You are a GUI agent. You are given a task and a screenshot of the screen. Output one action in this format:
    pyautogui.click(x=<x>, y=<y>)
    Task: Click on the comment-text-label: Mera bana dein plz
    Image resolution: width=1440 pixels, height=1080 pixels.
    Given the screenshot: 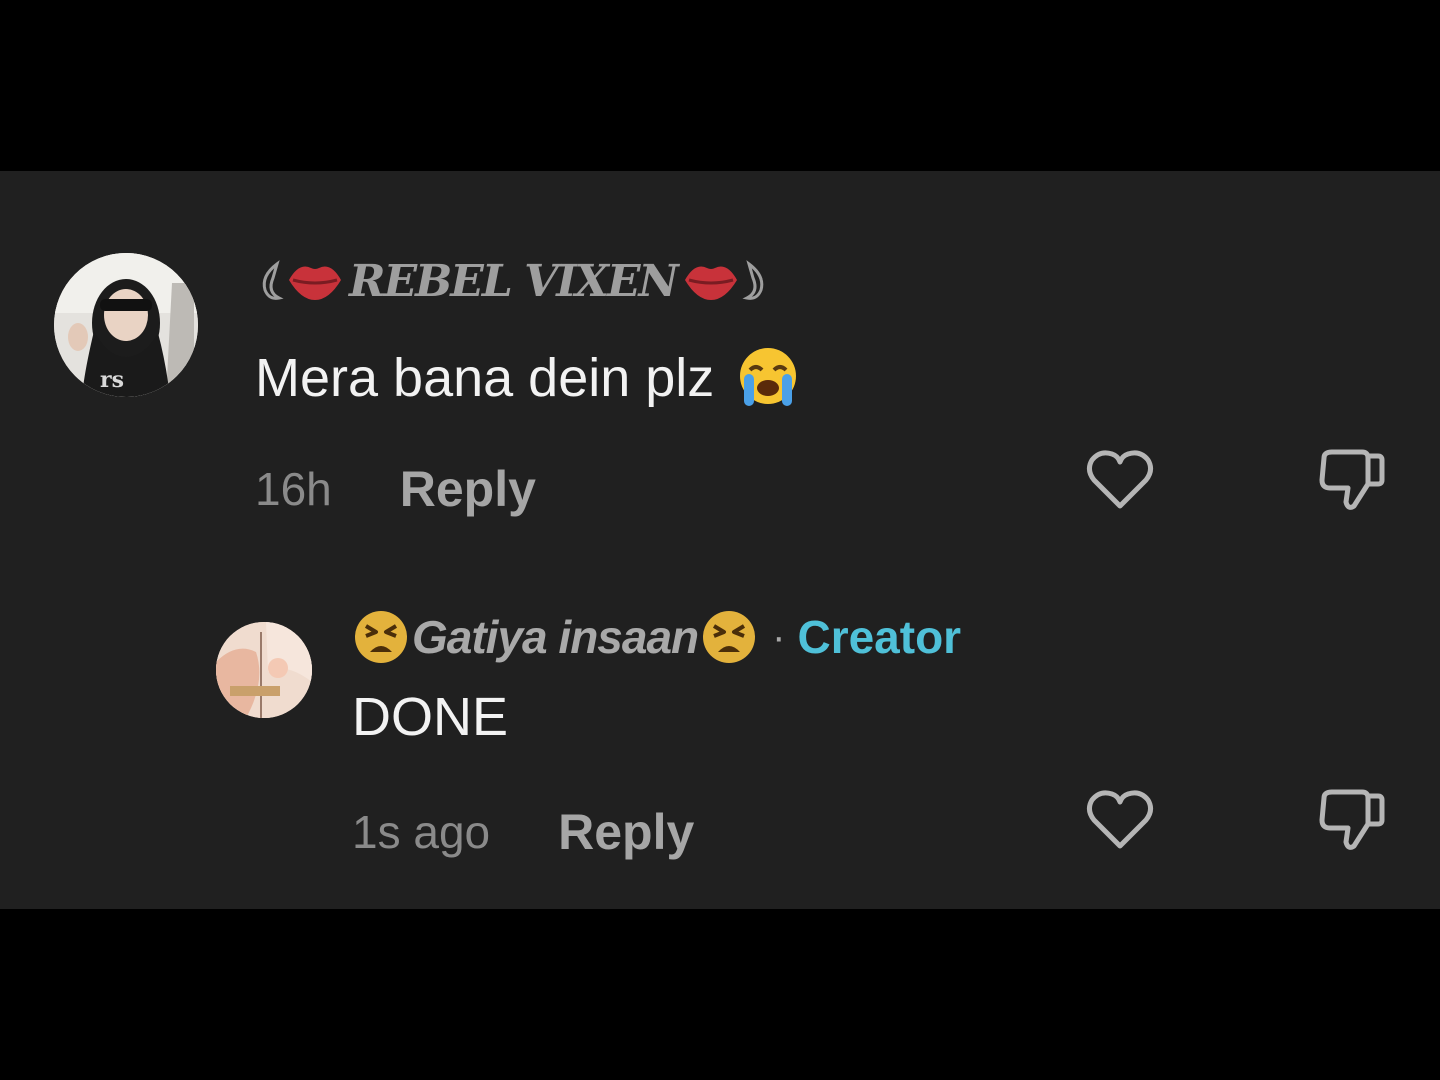 What is the action you would take?
    pyautogui.click(x=485, y=378)
    